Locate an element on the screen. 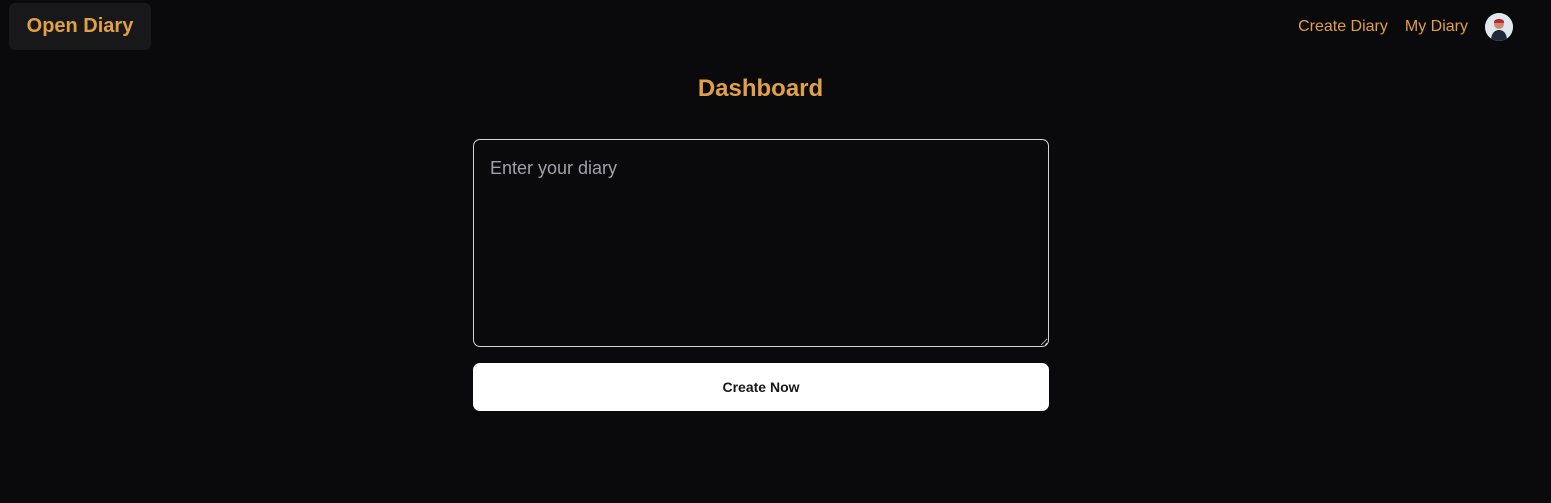 The height and width of the screenshot is (503, 1551). page-title: Dashboard is located at coordinates (760, 88).